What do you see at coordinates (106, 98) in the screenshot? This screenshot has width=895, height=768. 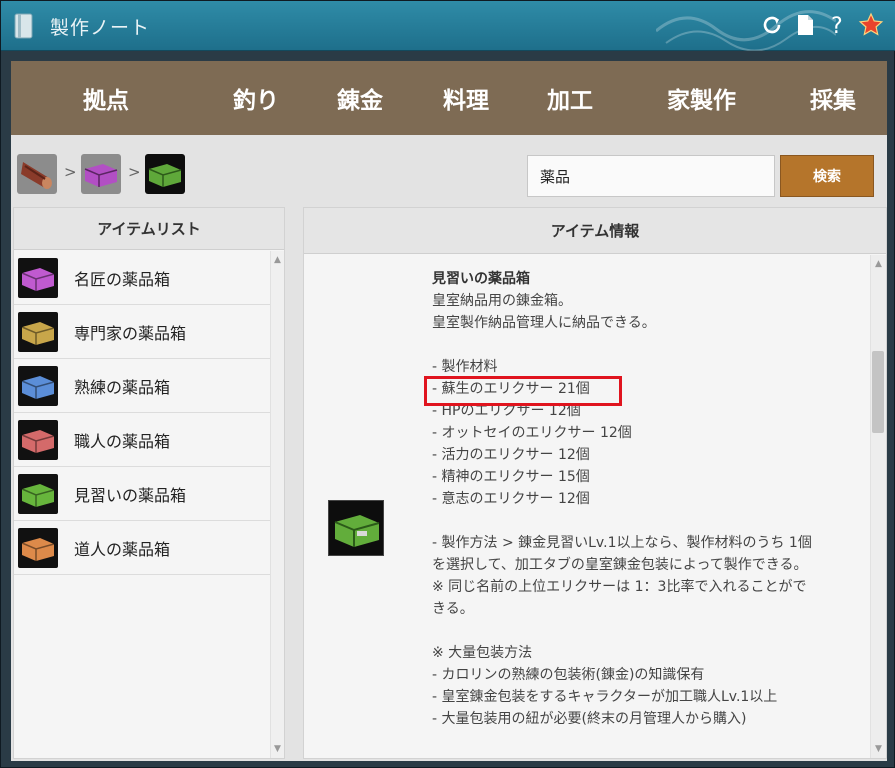 I see `tab-base: 拠点` at bounding box center [106, 98].